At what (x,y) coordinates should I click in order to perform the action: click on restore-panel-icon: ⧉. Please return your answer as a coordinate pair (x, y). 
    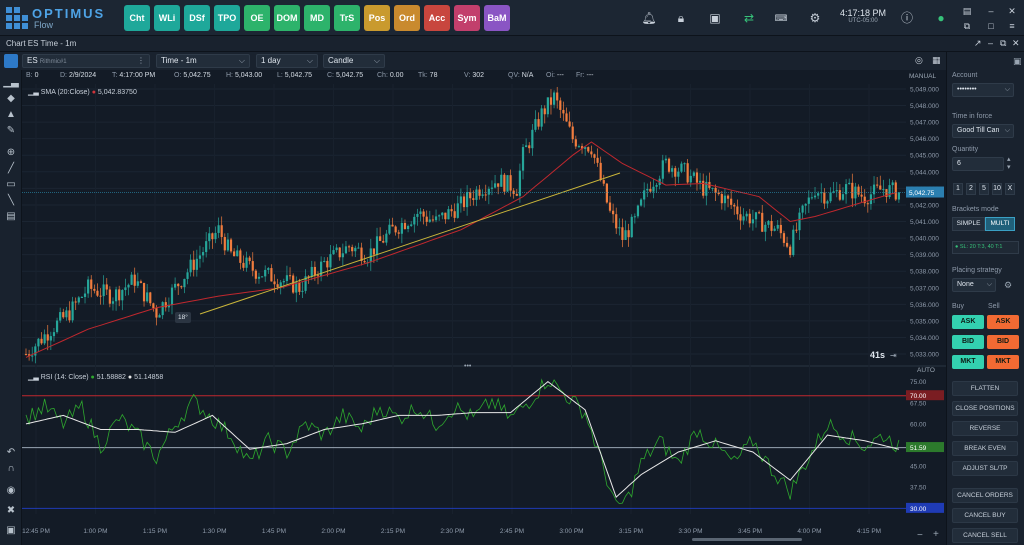
    Looking at the image, I should click on (1003, 43).